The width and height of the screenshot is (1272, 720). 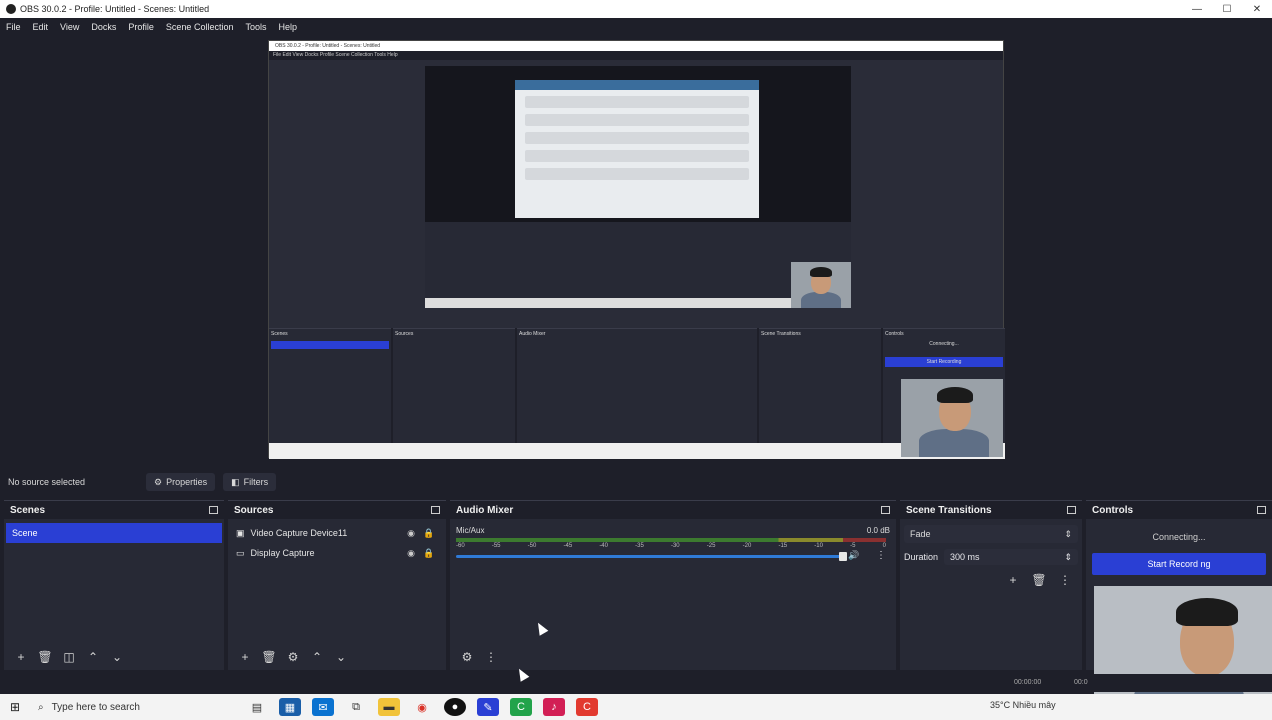 I want to click on duration-value: 300 ms, so click(x=965, y=557).